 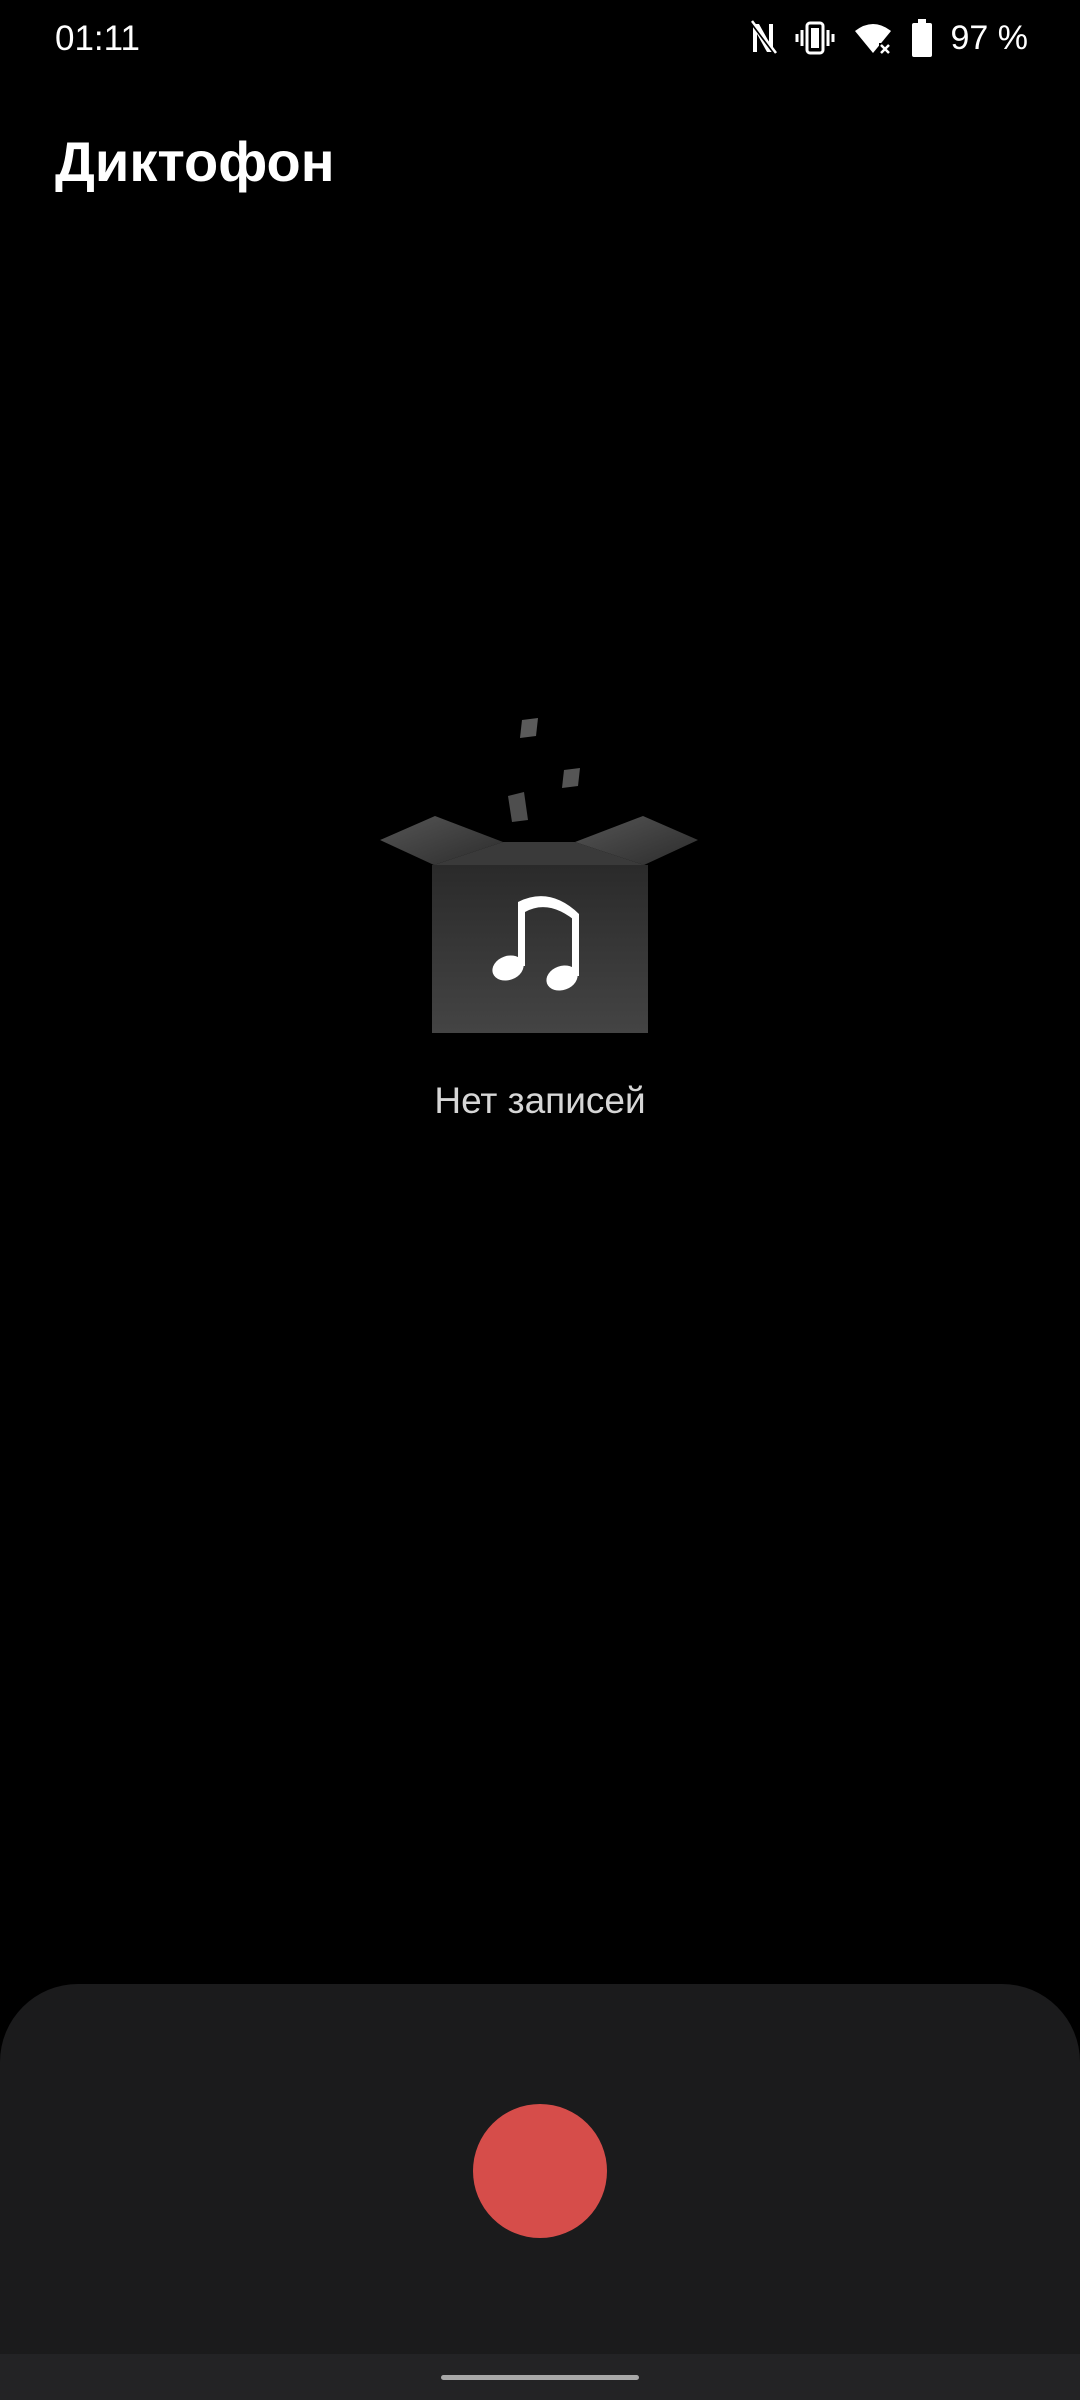 I want to click on open-box-music-note-icon, so click(x=540, y=875).